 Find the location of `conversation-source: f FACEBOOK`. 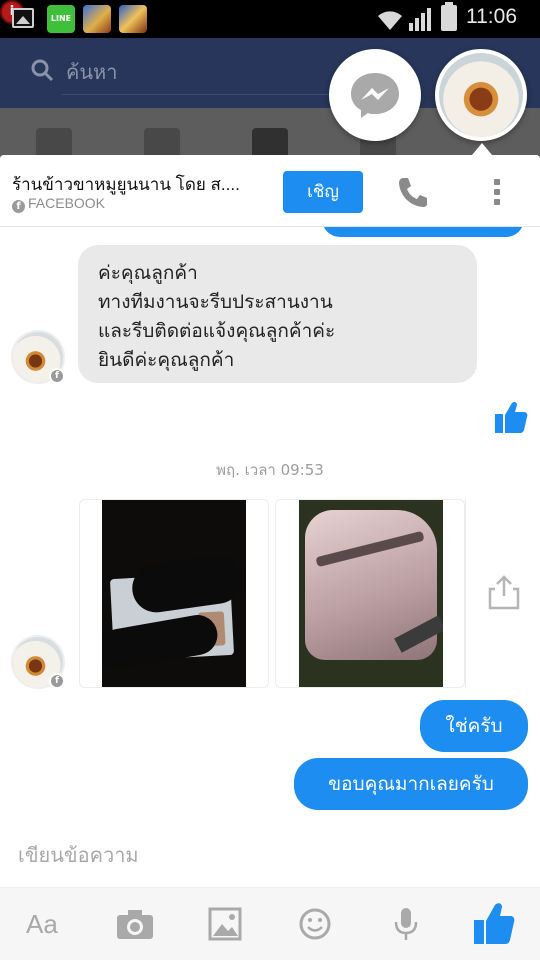

conversation-source: f FACEBOOK is located at coordinates (58, 204).